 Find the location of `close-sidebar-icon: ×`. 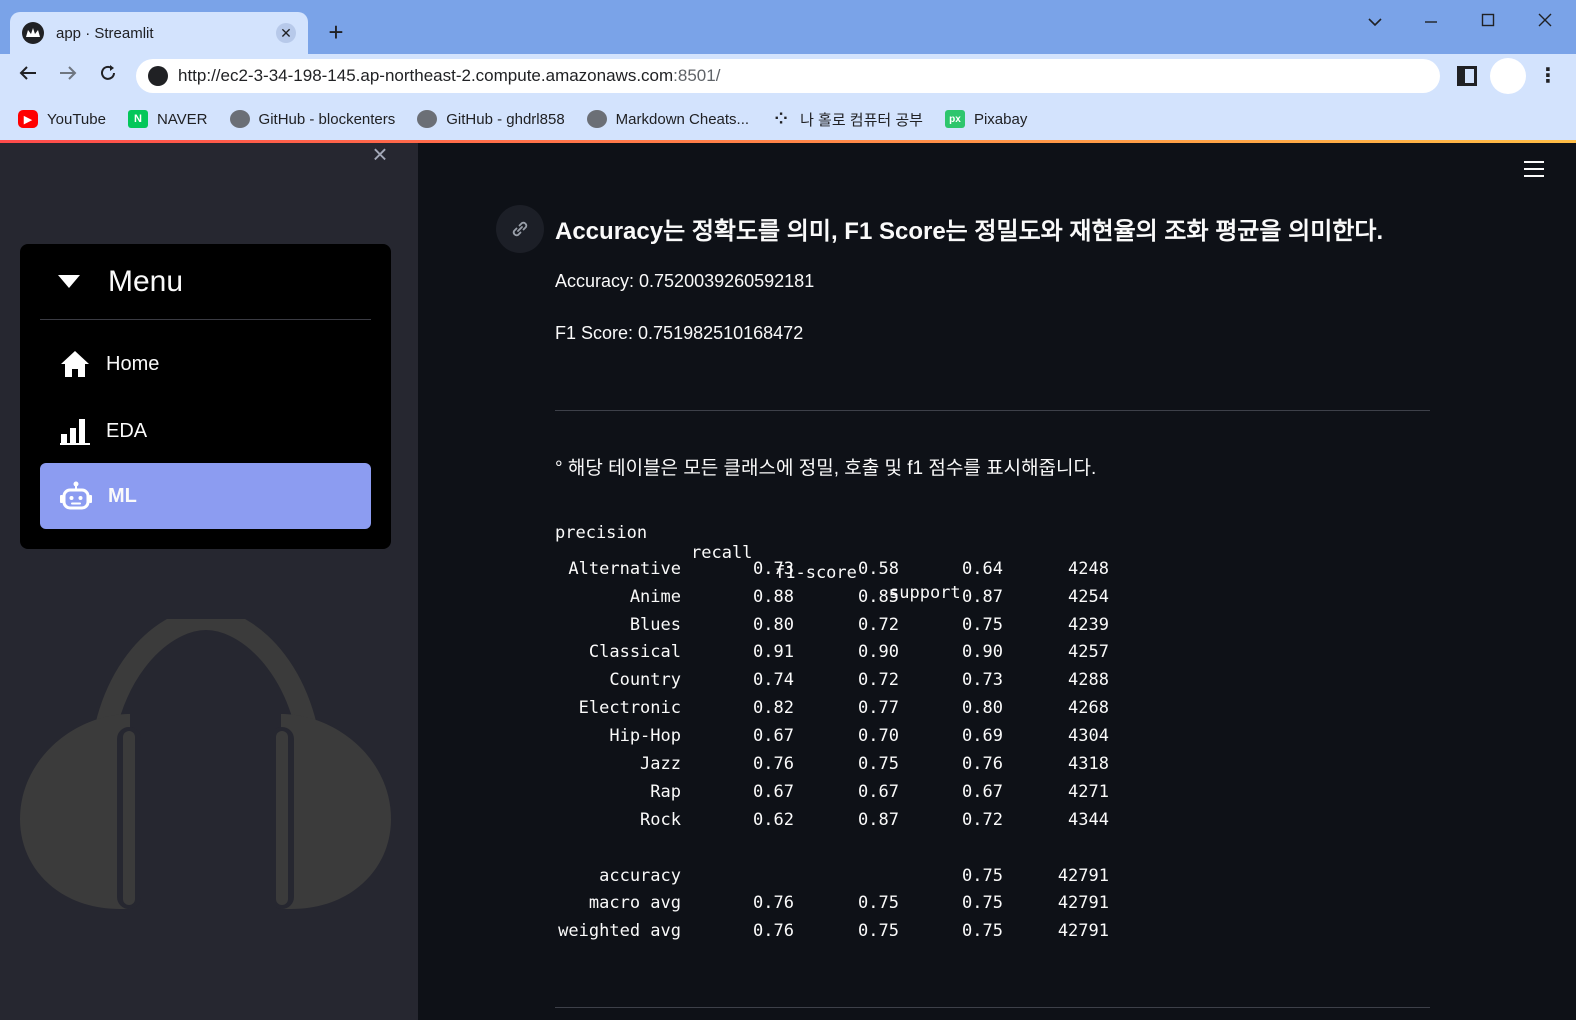

close-sidebar-icon: × is located at coordinates (380, 155).